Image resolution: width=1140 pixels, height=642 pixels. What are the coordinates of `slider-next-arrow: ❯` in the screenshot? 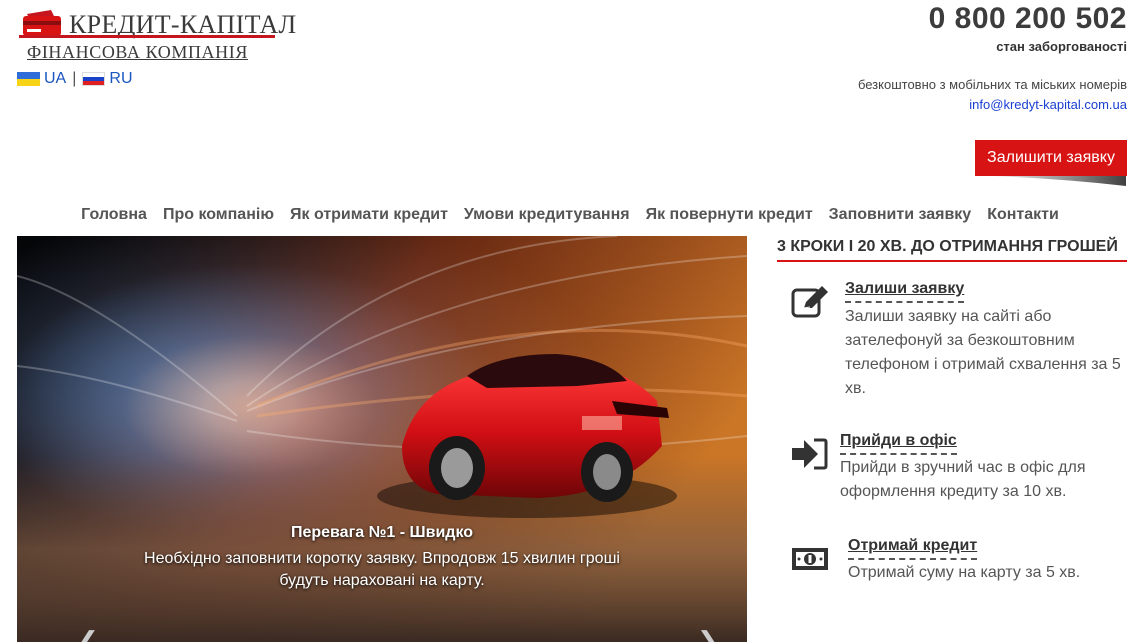 It's located at (708, 635).